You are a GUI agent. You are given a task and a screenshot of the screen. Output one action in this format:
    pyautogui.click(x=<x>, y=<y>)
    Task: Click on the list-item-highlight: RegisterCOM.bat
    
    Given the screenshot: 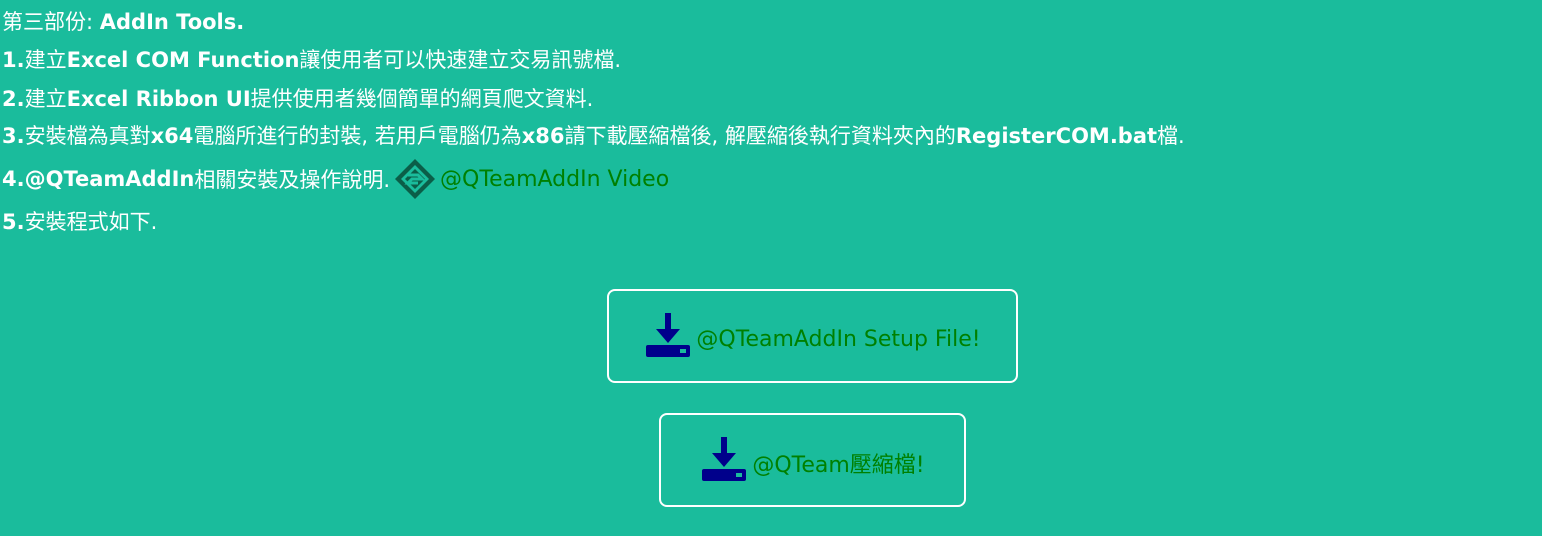 What is the action you would take?
    pyautogui.click(x=1056, y=136)
    